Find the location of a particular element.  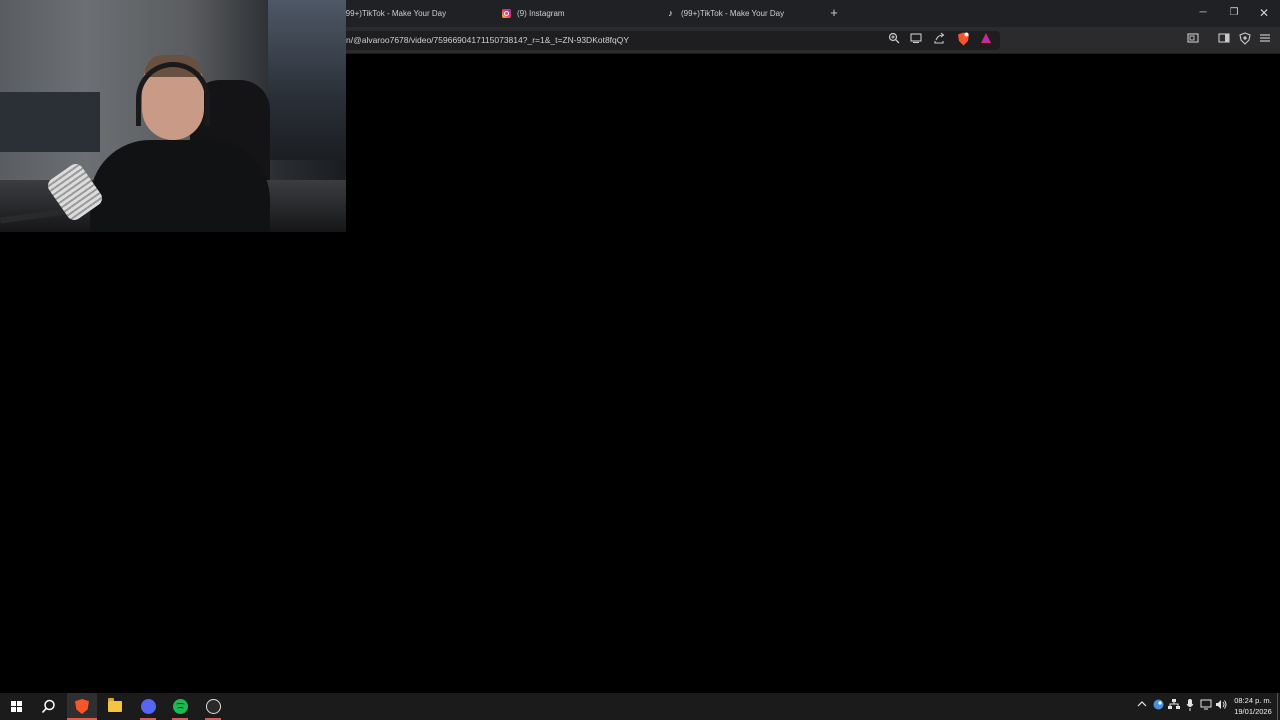

tab-title: (9) Instagram is located at coordinates (541, 13).